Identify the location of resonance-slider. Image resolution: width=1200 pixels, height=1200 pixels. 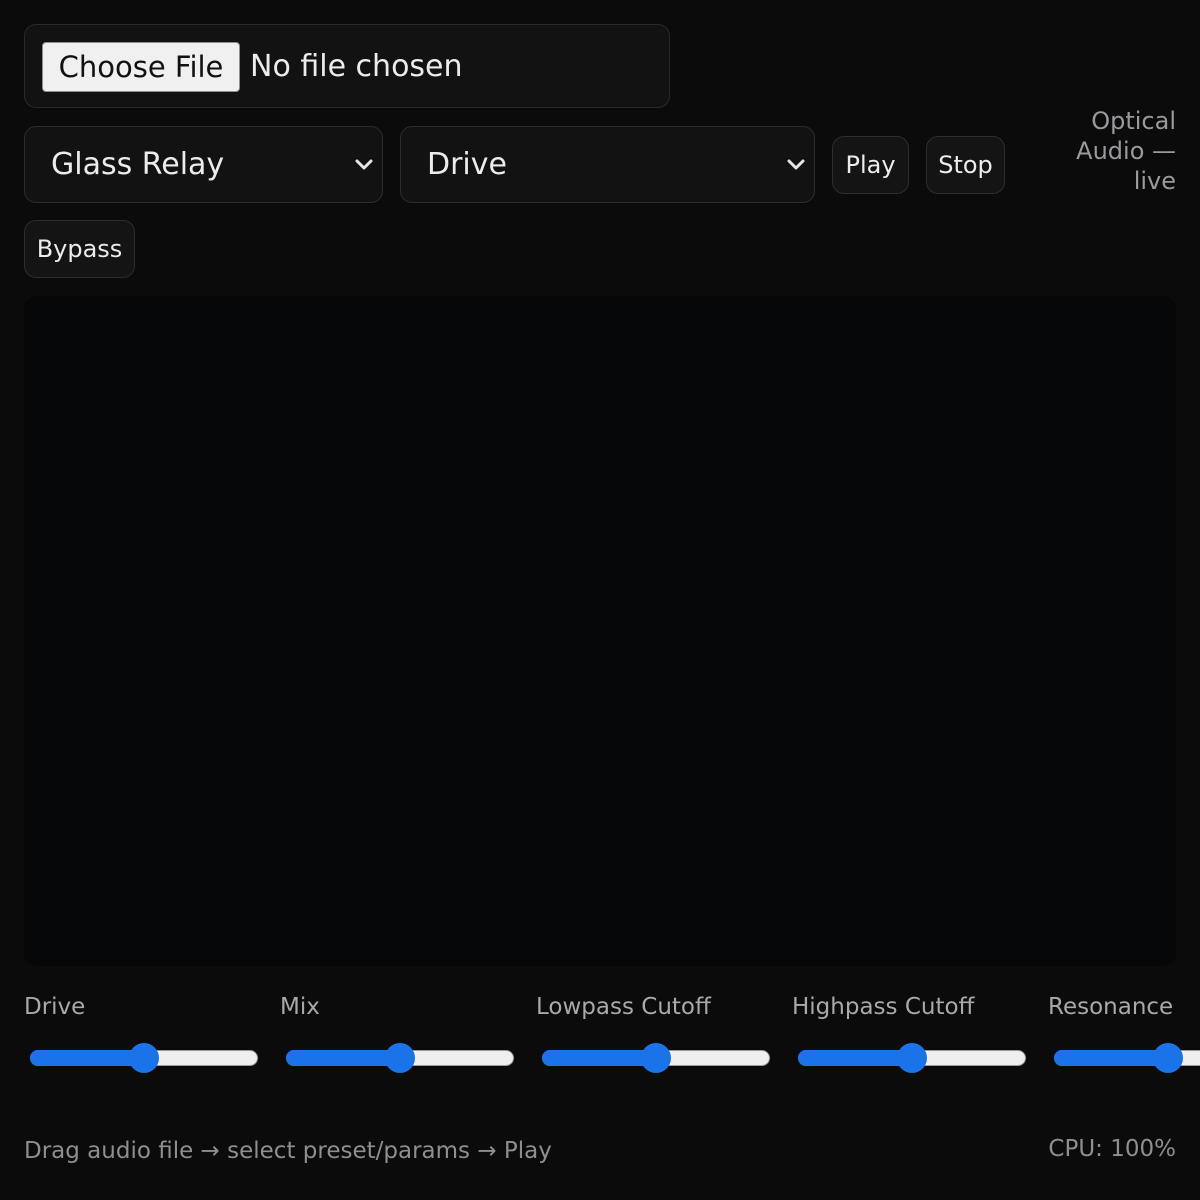
(1127, 1058).